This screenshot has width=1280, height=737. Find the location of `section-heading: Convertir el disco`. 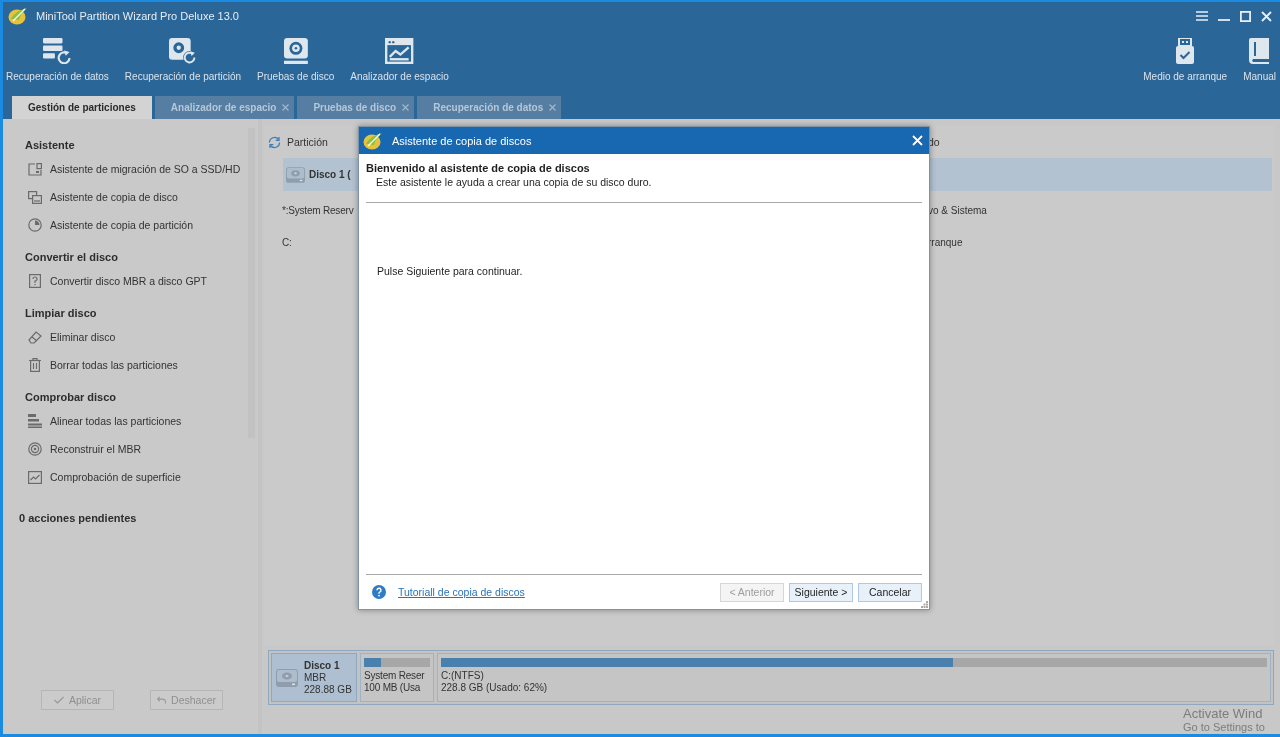

section-heading: Convertir el disco is located at coordinates (72, 257).